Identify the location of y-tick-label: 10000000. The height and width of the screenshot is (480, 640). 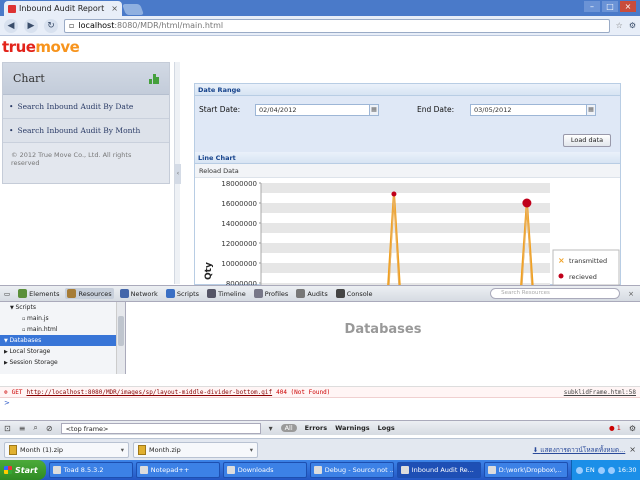
(239, 264).